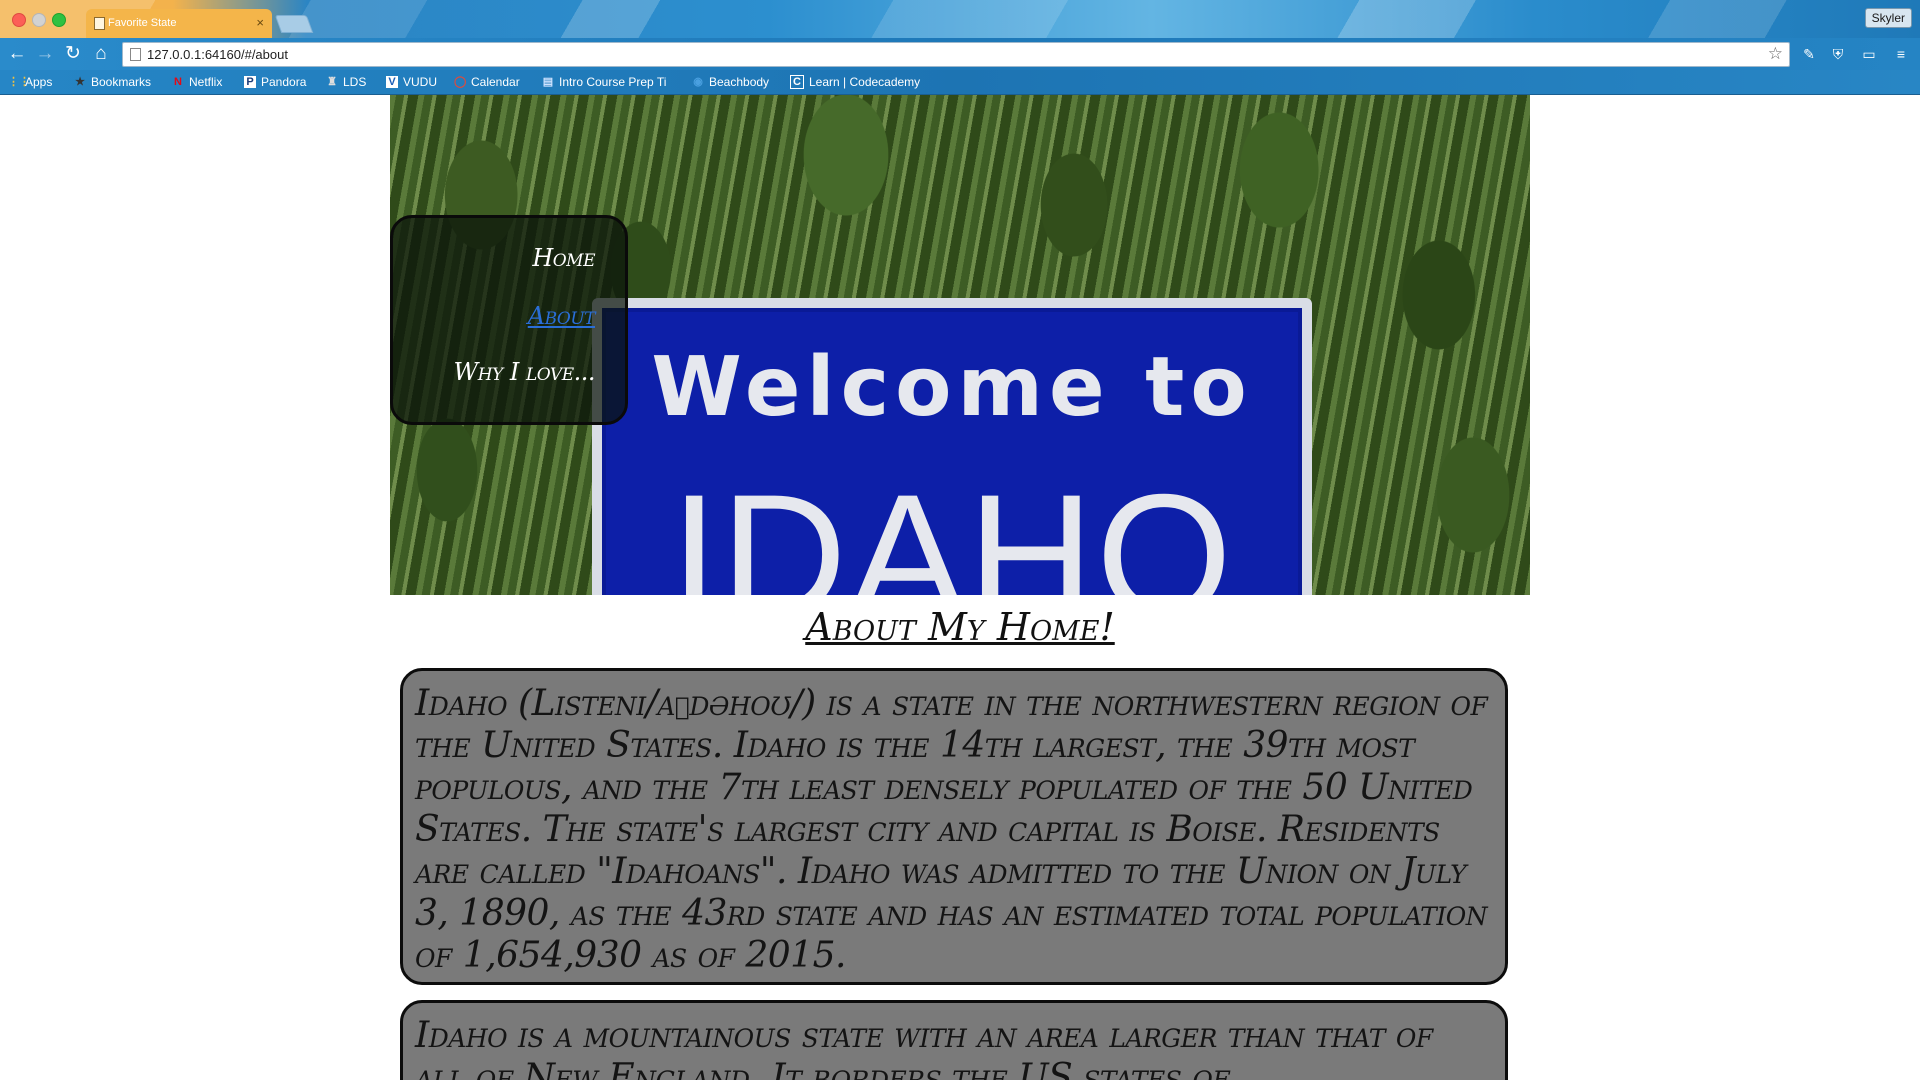 The width and height of the screenshot is (1920, 1080). What do you see at coordinates (865, 82) in the screenshot?
I see `bookmark-label: Learn | Codecademy` at bounding box center [865, 82].